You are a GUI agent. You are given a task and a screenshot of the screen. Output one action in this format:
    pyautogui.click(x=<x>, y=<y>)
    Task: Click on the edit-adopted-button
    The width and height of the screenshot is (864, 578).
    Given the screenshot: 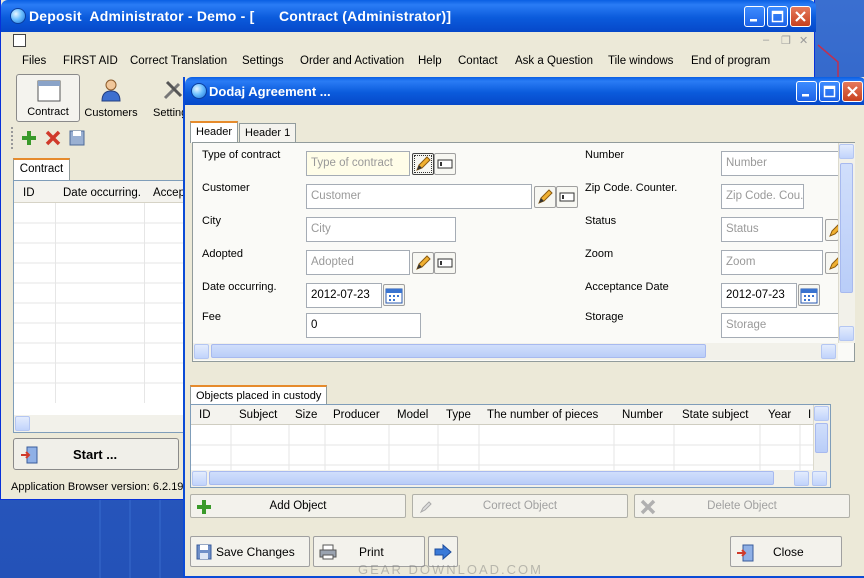 What is the action you would take?
    pyautogui.click(x=423, y=263)
    